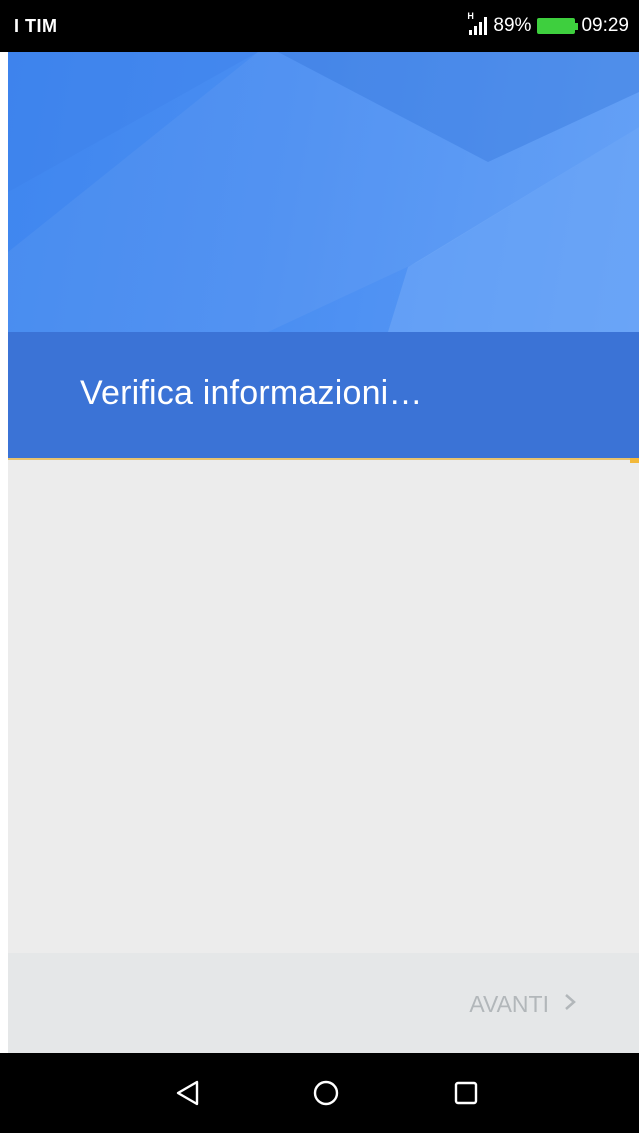  I want to click on back-icon, so click(188, 1093).